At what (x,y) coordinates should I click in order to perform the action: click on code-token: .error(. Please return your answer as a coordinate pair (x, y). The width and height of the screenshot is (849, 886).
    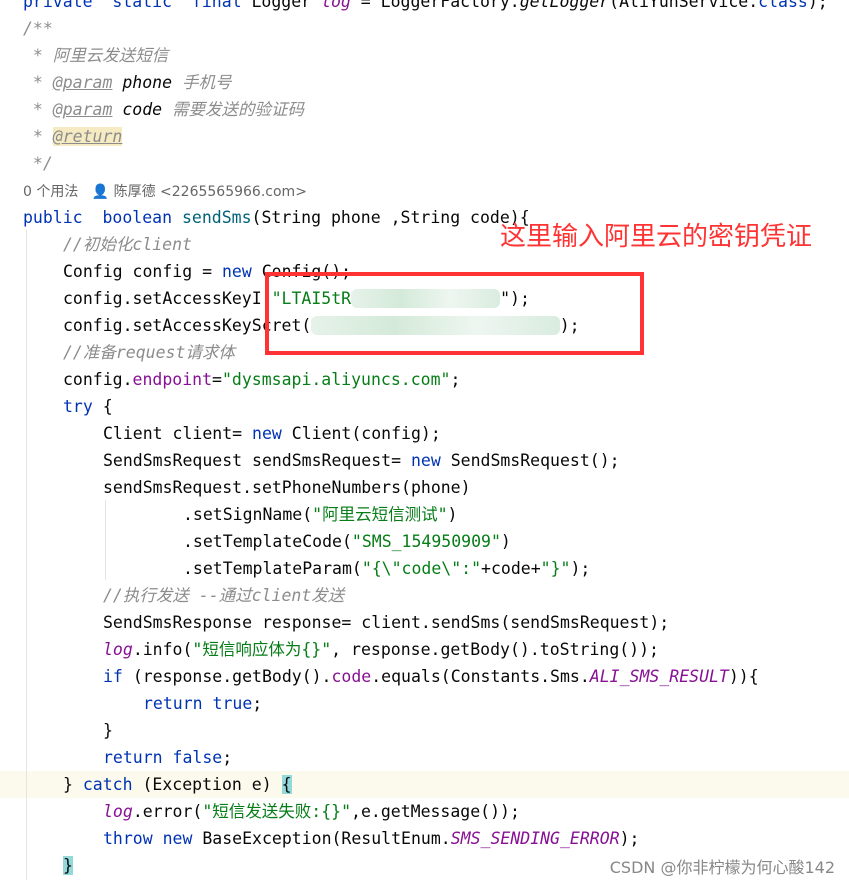
    Looking at the image, I should click on (167, 811).